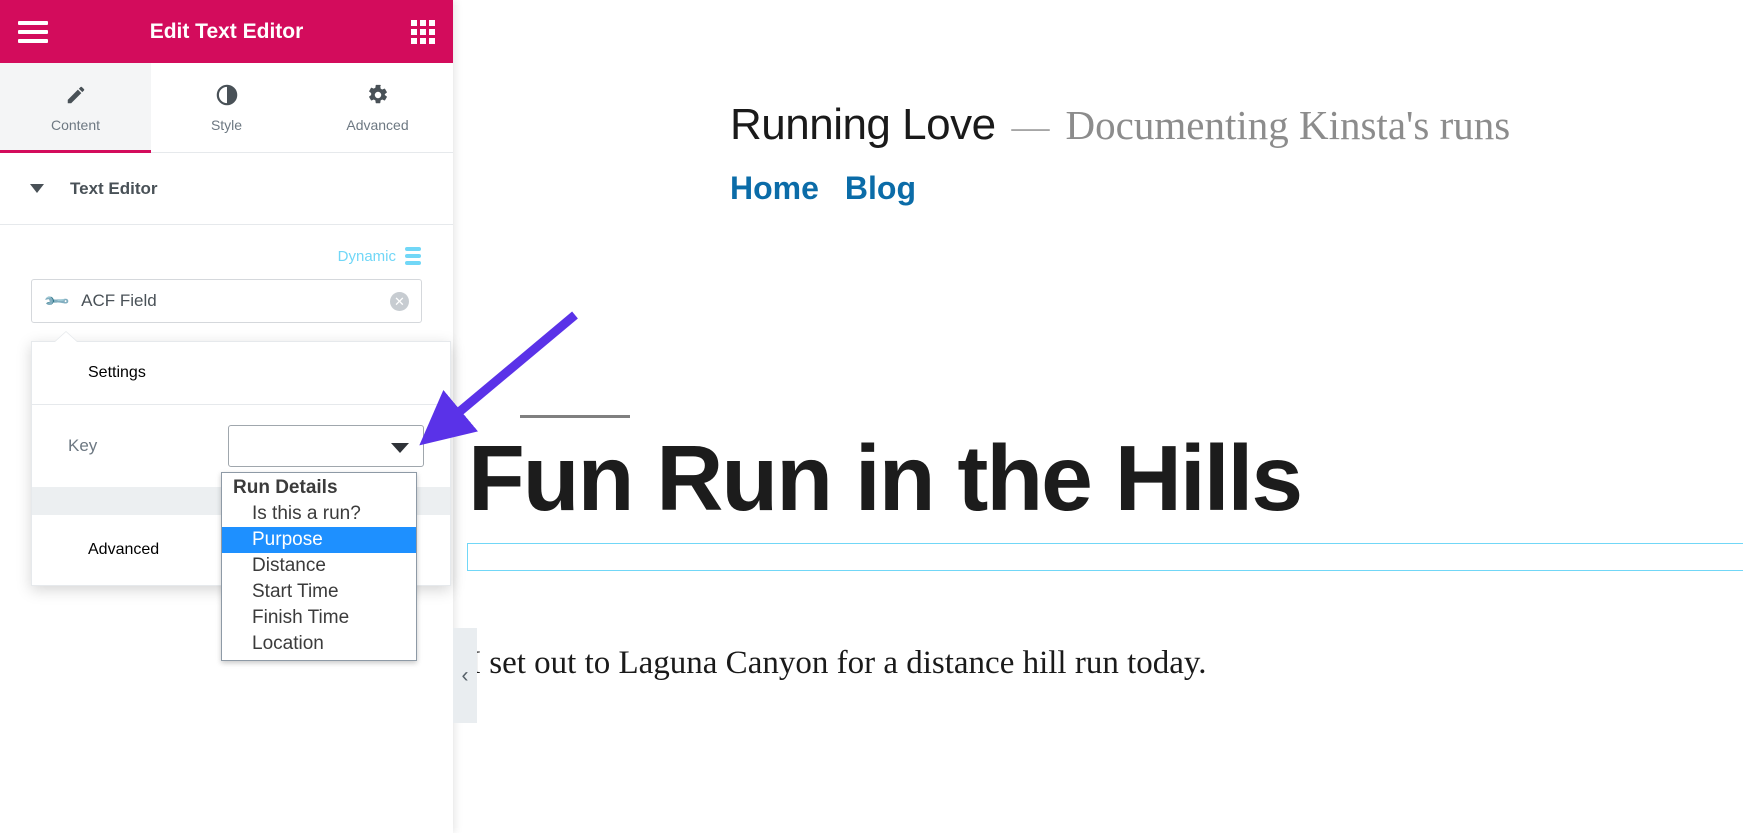  I want to click on post-title: Fun Run in the Hills, so click(885, 478).